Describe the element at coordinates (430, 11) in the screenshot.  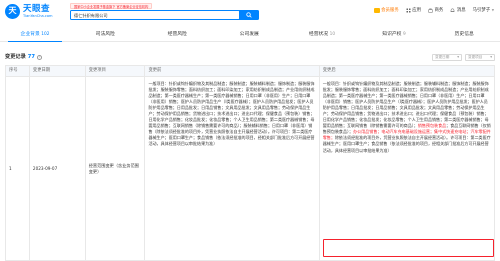
I see `briefcase-icon` at that location.